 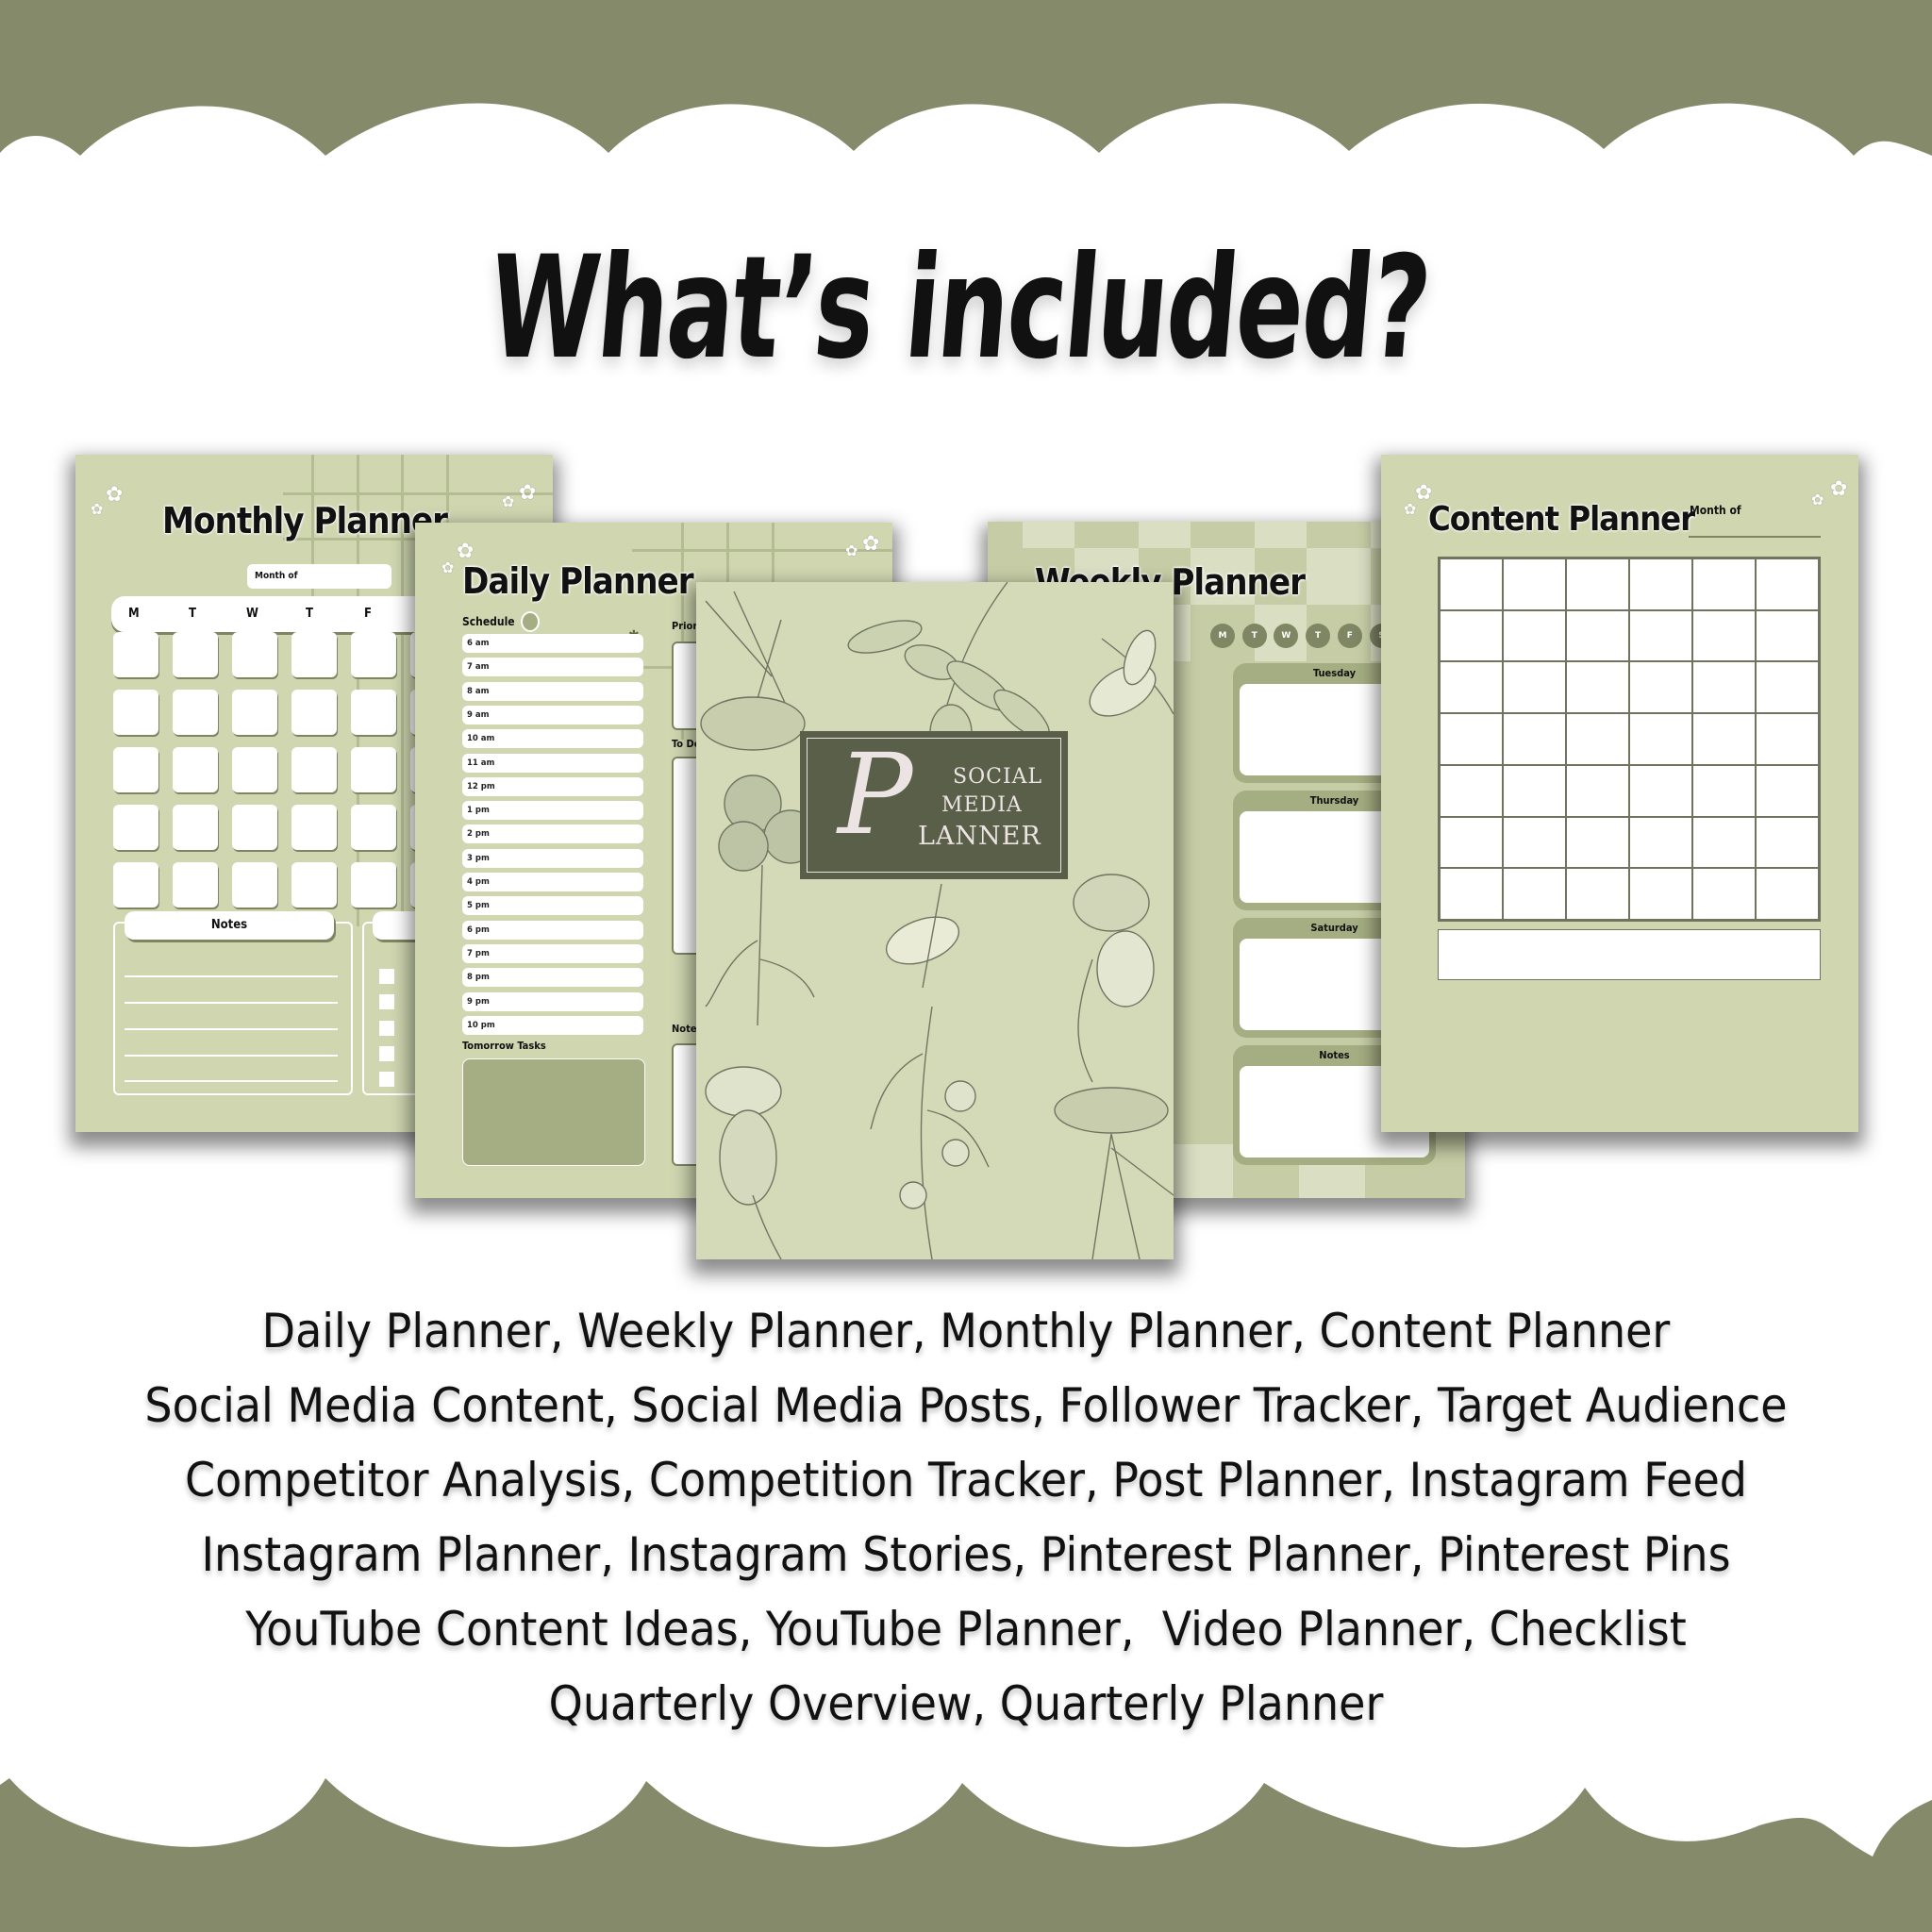 What do you see at coordinates (552, 930) in the screenshot?
I see `schedule-slot: 6 pm` at bounding box center [552, 930].